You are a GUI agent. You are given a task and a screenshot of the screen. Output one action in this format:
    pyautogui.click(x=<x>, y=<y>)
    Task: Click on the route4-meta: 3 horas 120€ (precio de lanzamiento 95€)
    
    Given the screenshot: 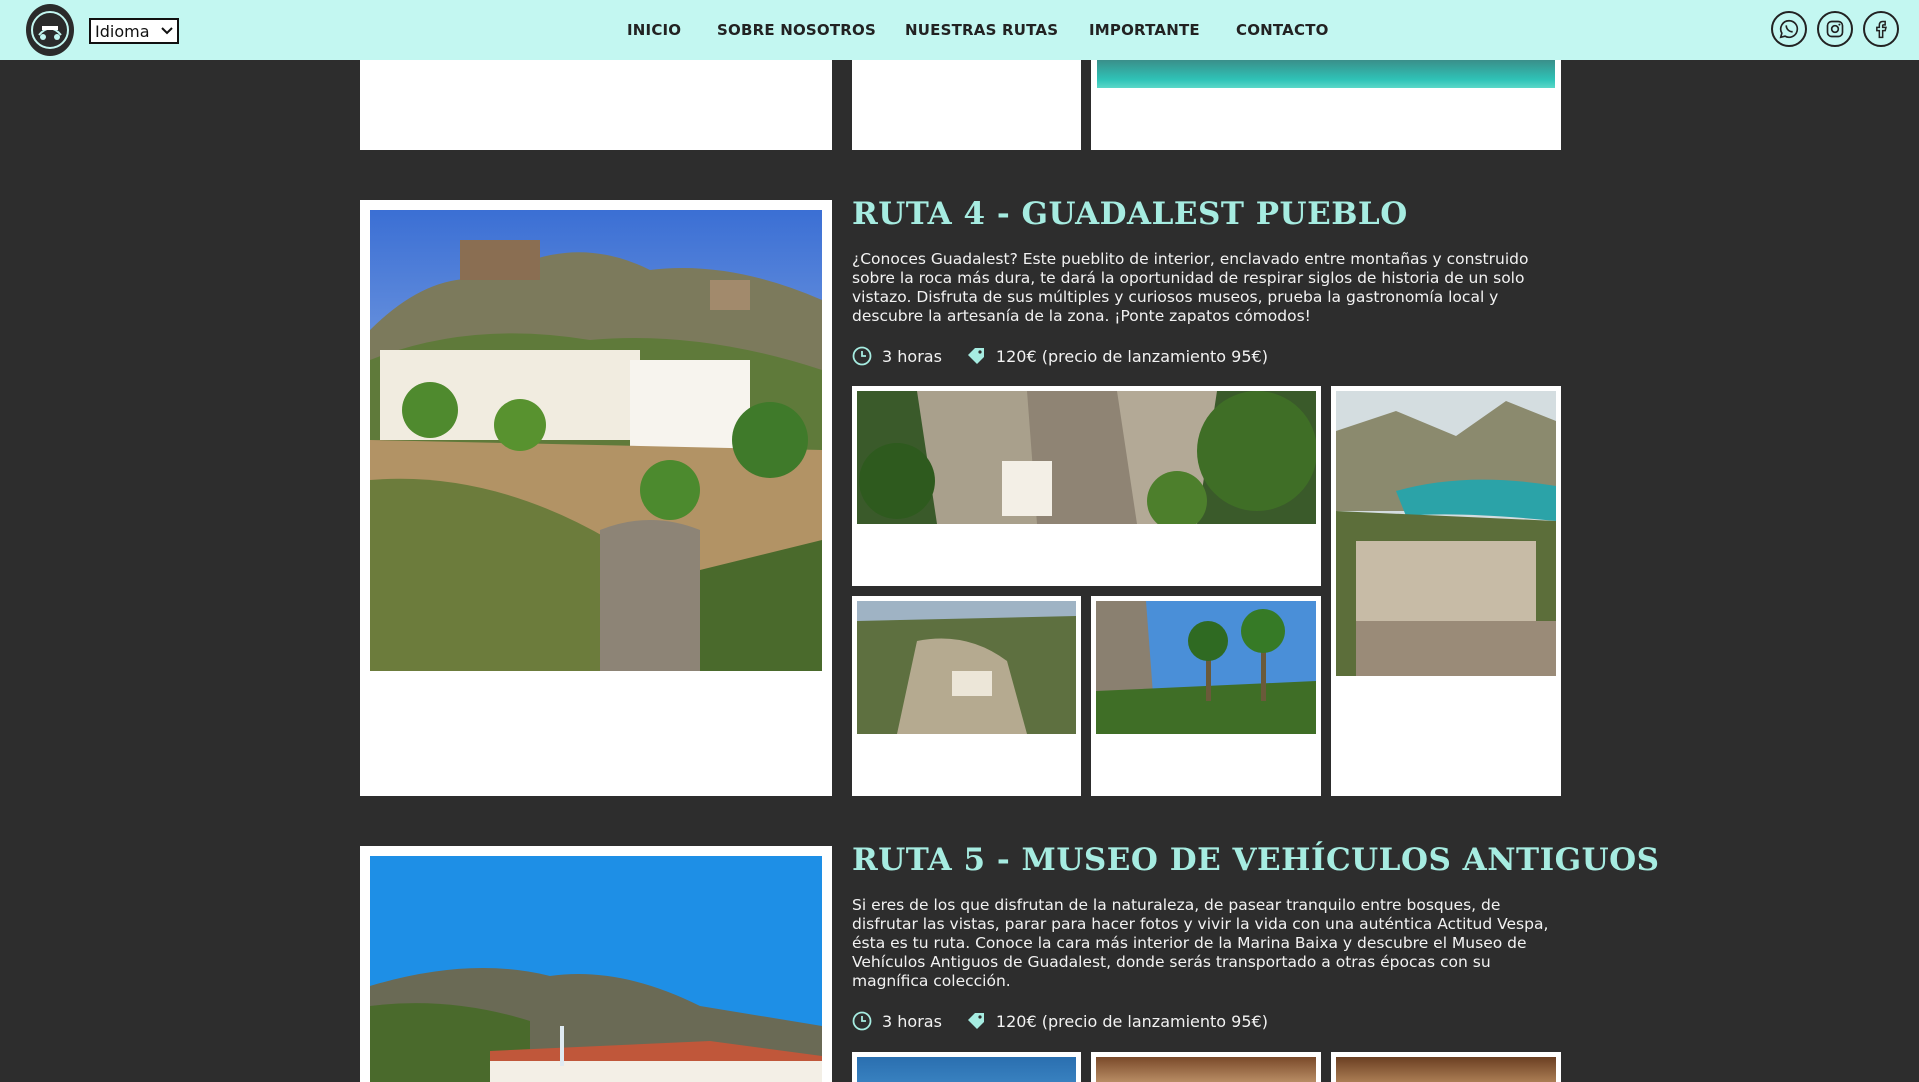 What is the action you would take?
    pyautogui.click(x=1060, y=356)
    